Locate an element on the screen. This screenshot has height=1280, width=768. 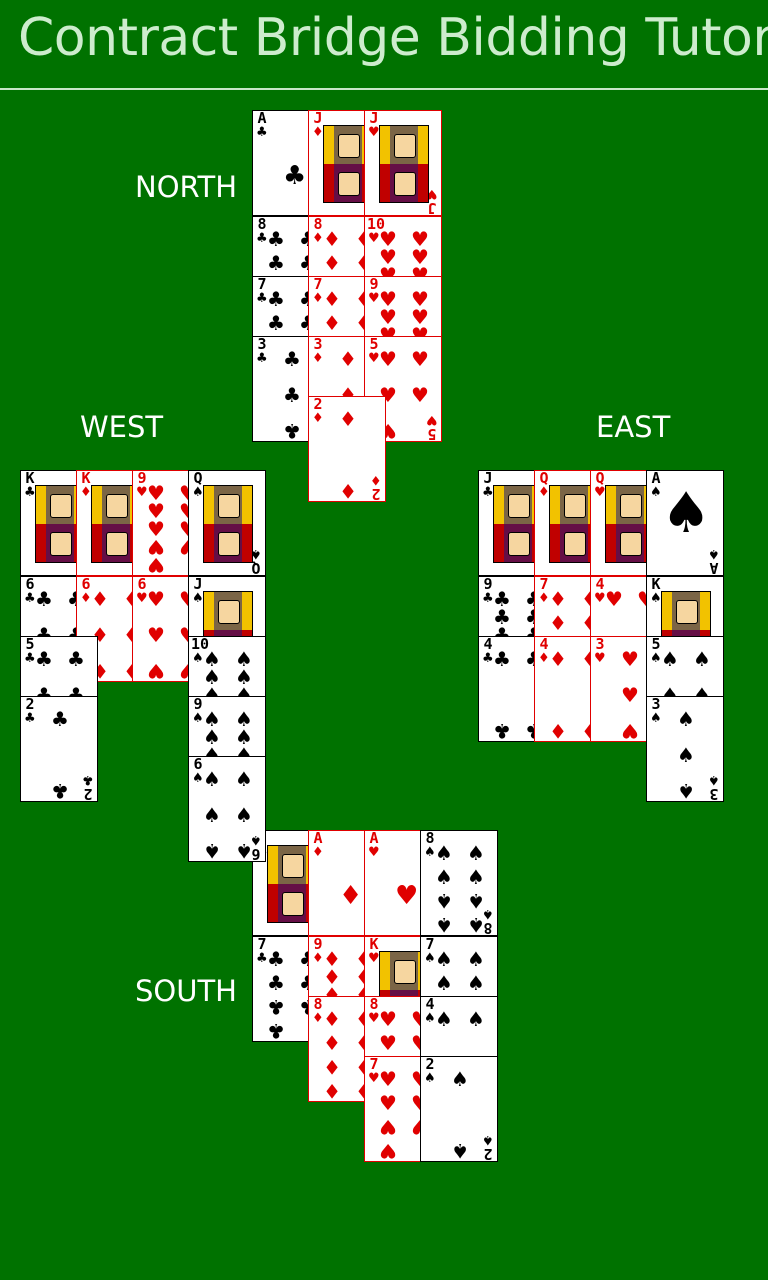
card-rank: 2 is located at coordinates (318, 404).